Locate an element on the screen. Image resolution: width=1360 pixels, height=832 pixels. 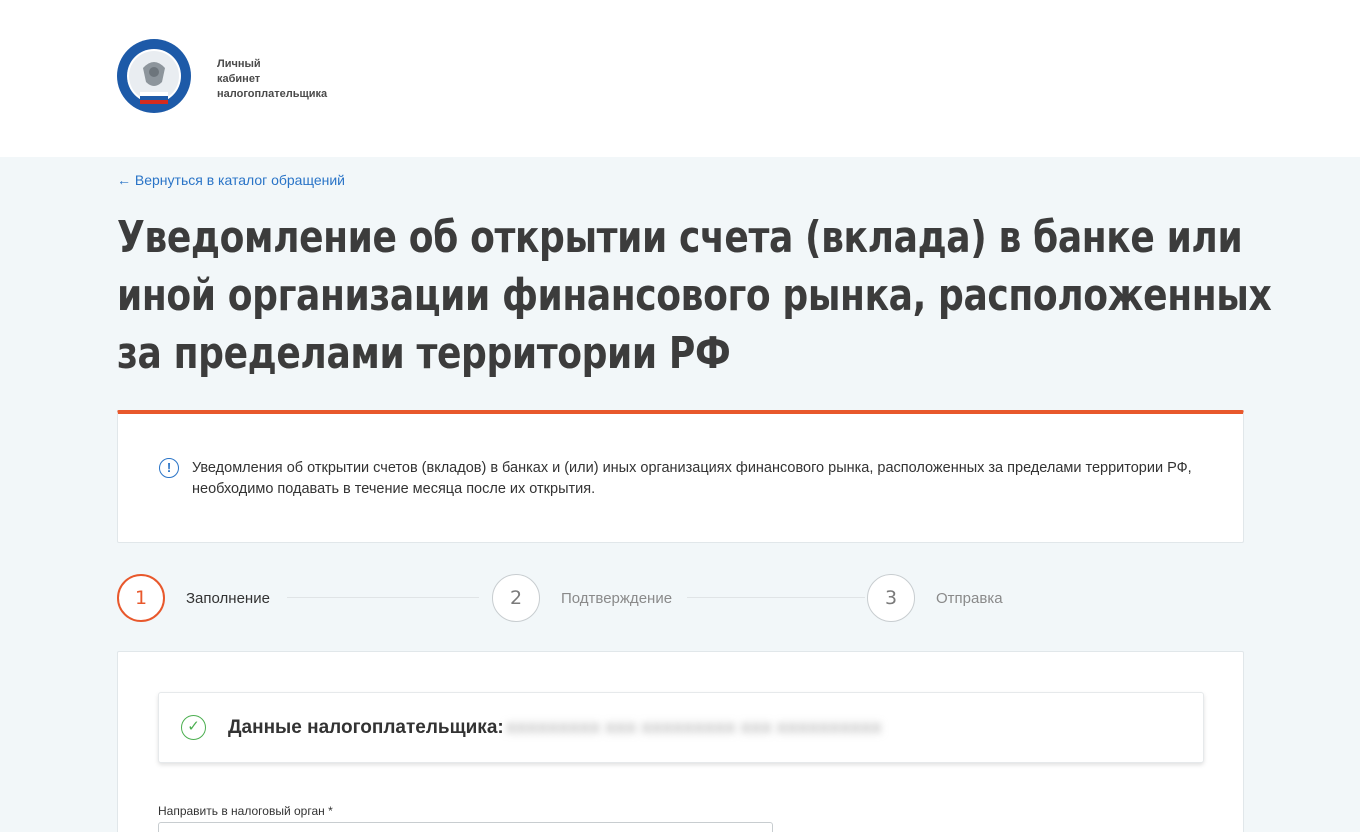
logo-line: кабинет is located at coordinates (239, 79).